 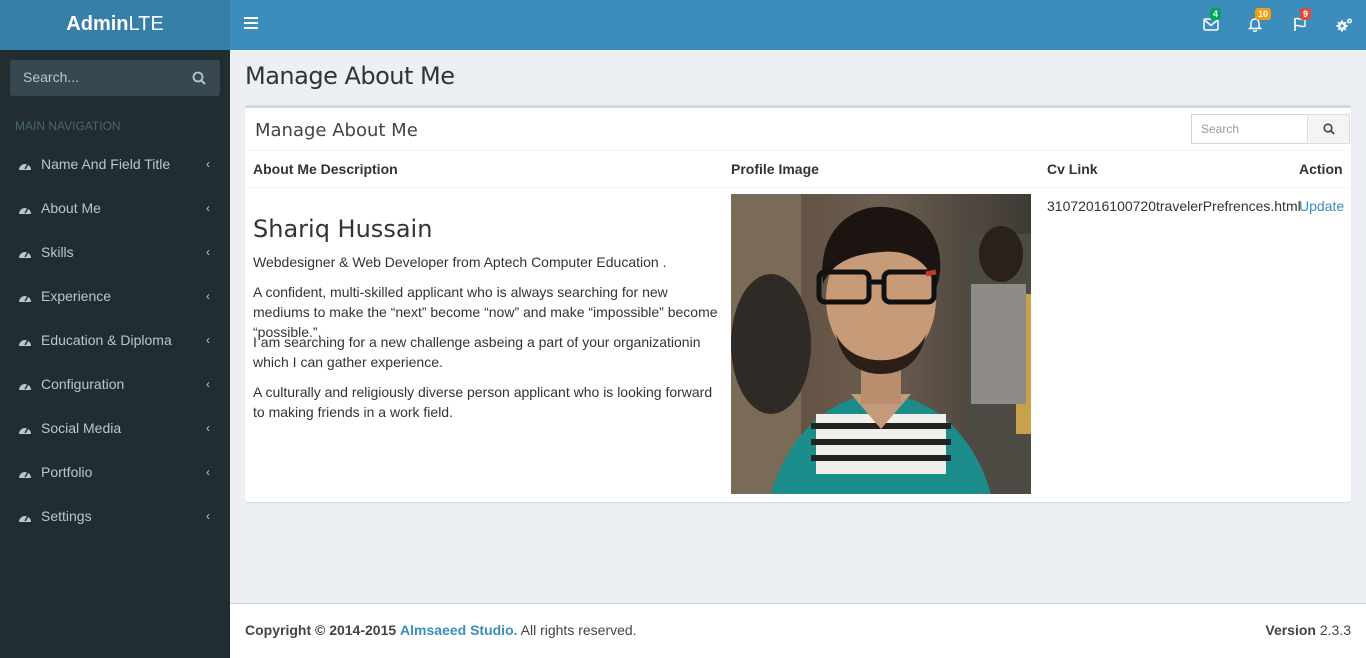 What do you see at coordinates (350, 76) in the screenshot?
I see `page-title: Manage About Me` at bounding box center [350, 76].